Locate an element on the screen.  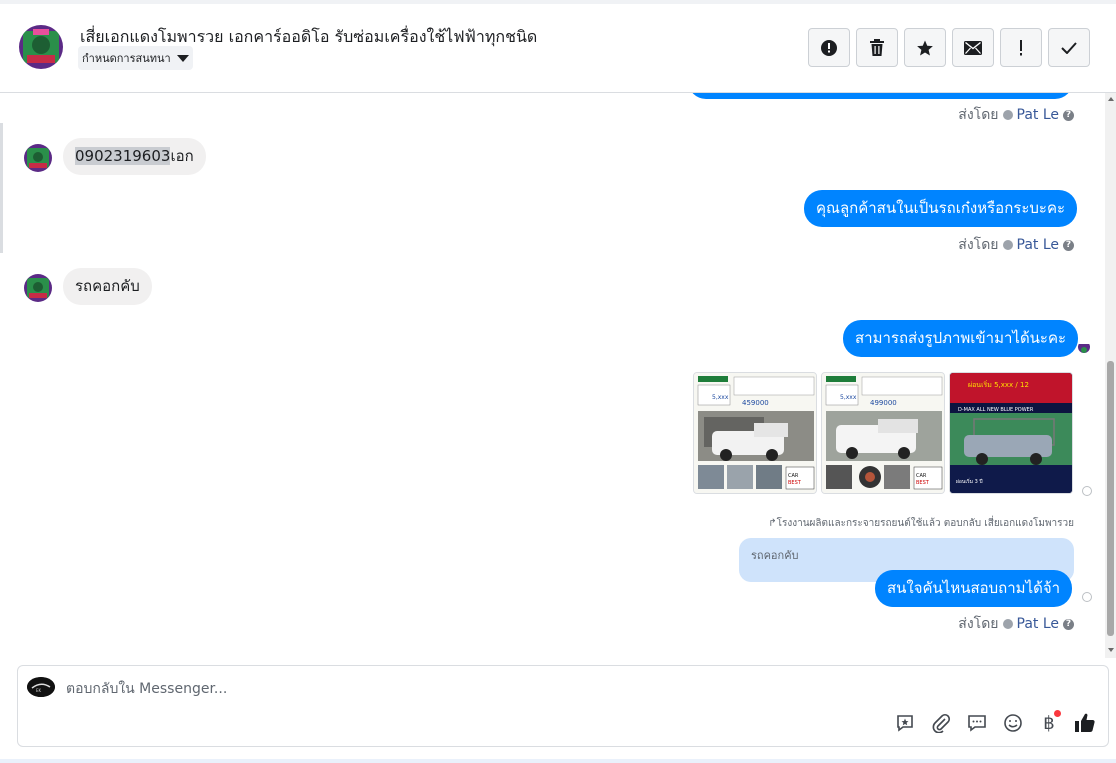
attach-file-button is located at coordinates (941, 723).